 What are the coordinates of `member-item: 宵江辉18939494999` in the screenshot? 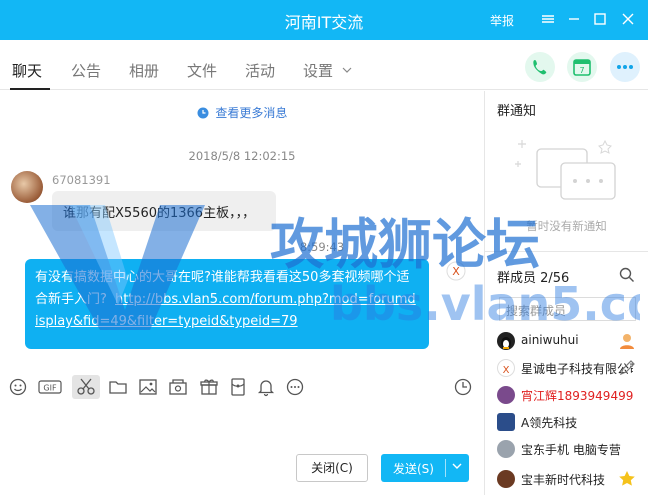 It's located at (570, 395).